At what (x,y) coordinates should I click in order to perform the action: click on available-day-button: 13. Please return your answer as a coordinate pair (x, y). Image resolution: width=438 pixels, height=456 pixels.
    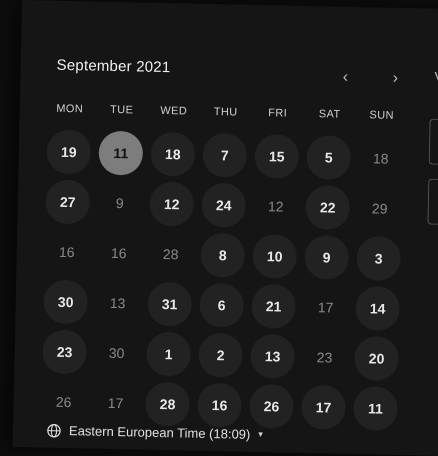
    Looking at the image, I should click on (272, 356).